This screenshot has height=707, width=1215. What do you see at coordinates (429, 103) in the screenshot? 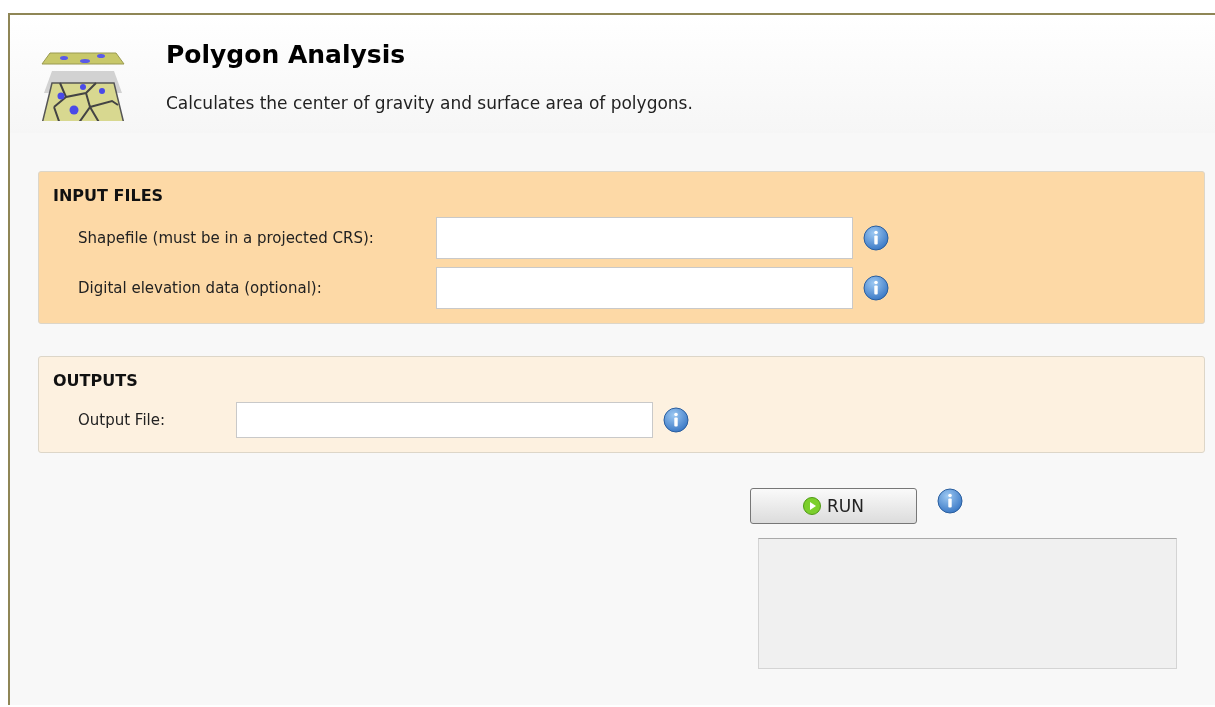
I see `tool-description: Calculates the center of gravity and surface area of polygons.` at bounding box center [429, 103].